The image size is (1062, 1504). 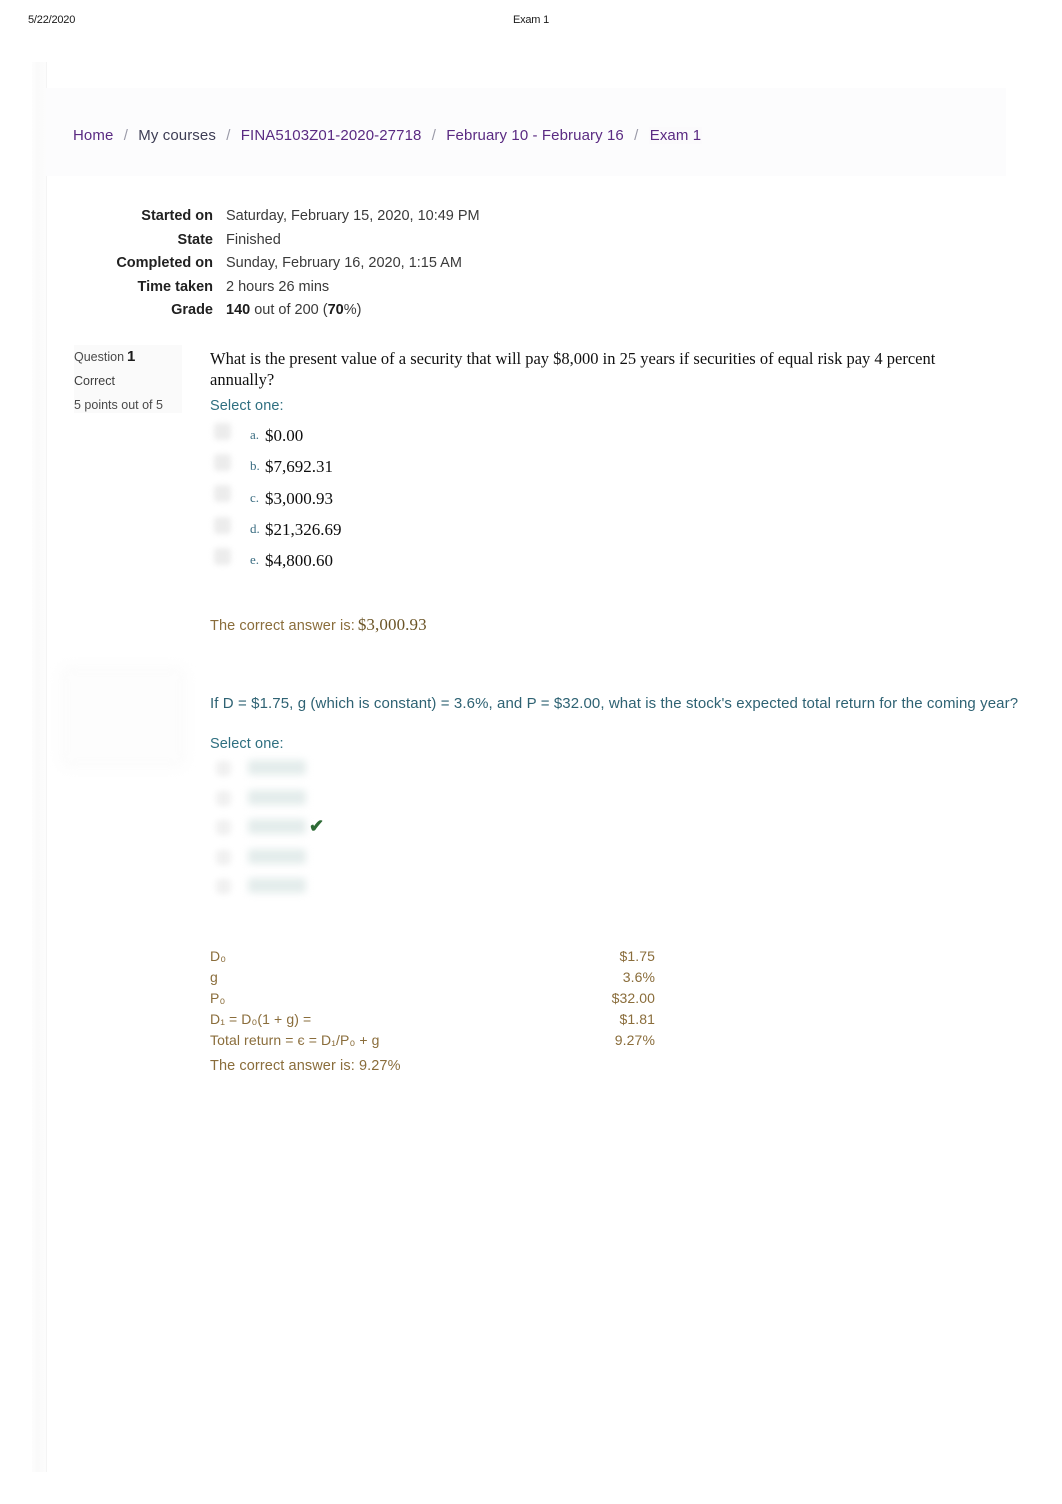 I want to click on summary-label-completed-on: Completed on, so click(x=164, y=263).